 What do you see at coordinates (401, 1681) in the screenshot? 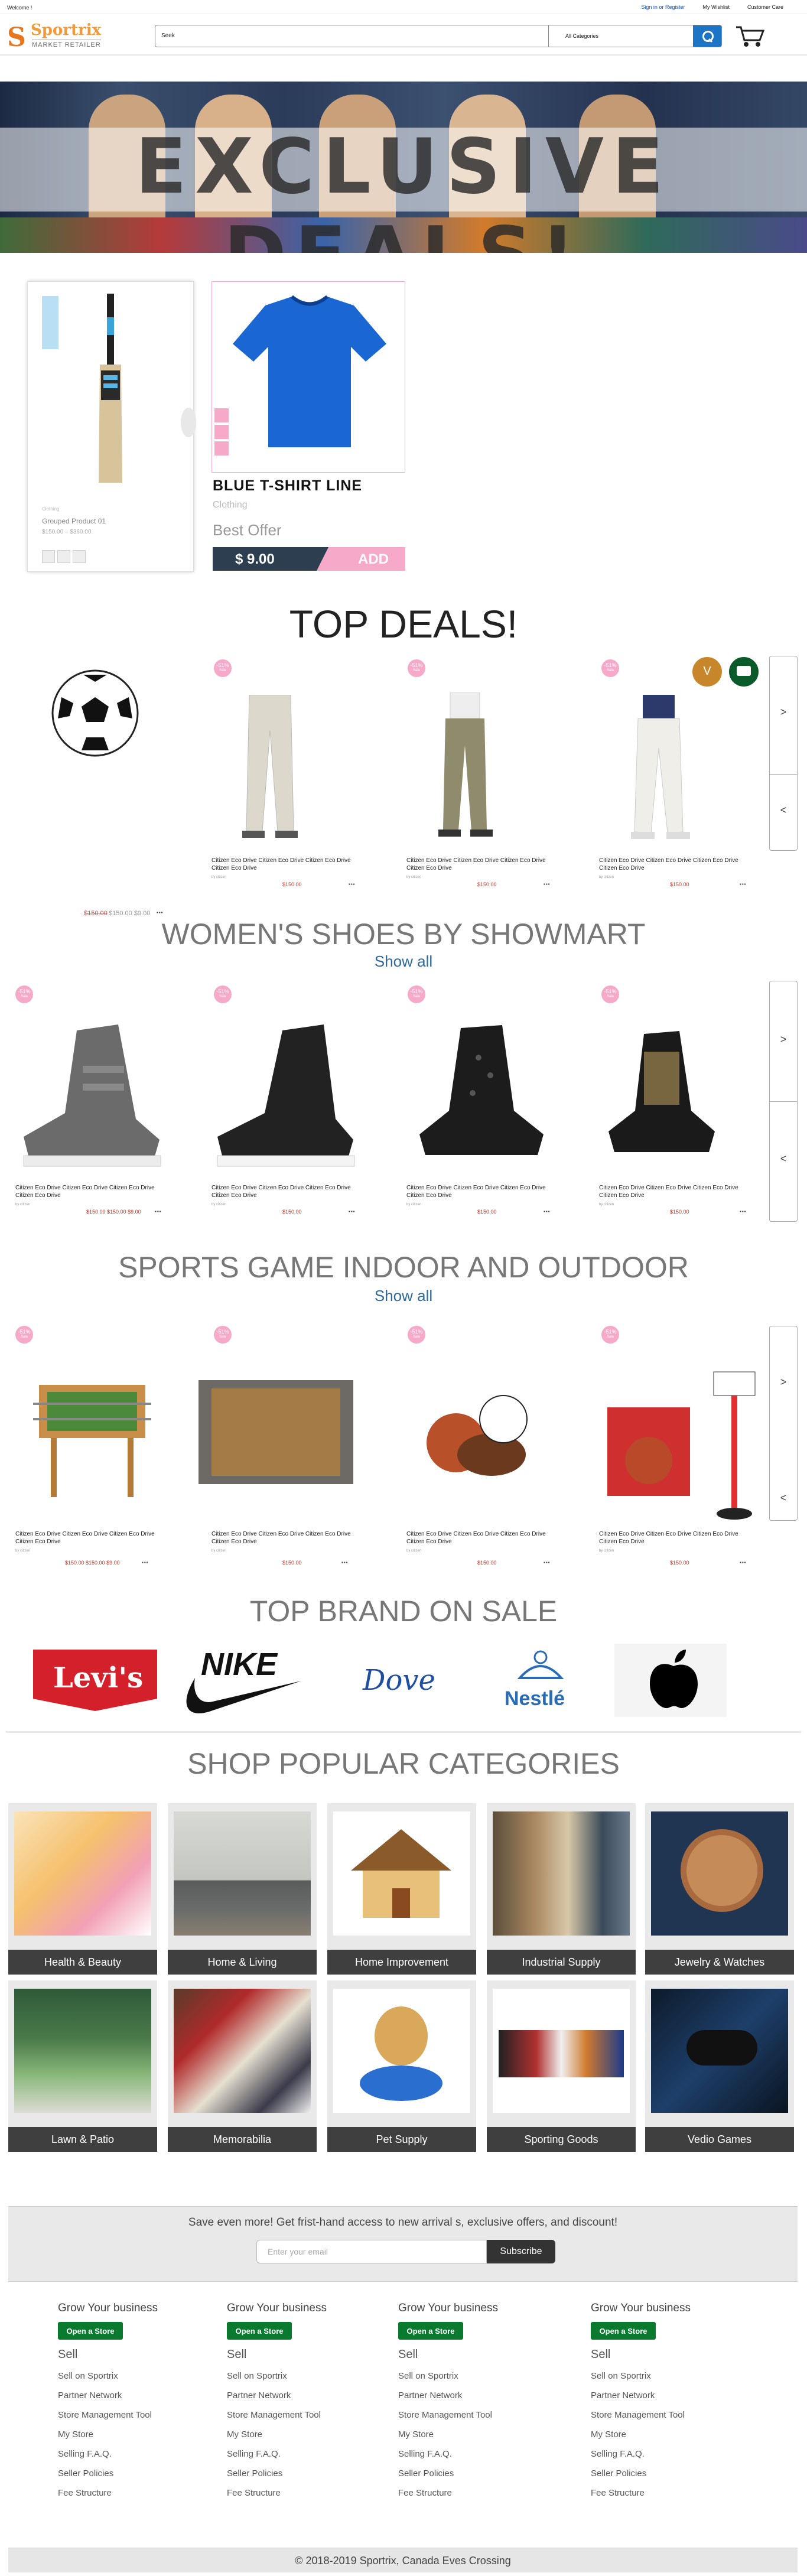
I see `brand-dove-logo: Dove` at bounding box center [401, 1681].